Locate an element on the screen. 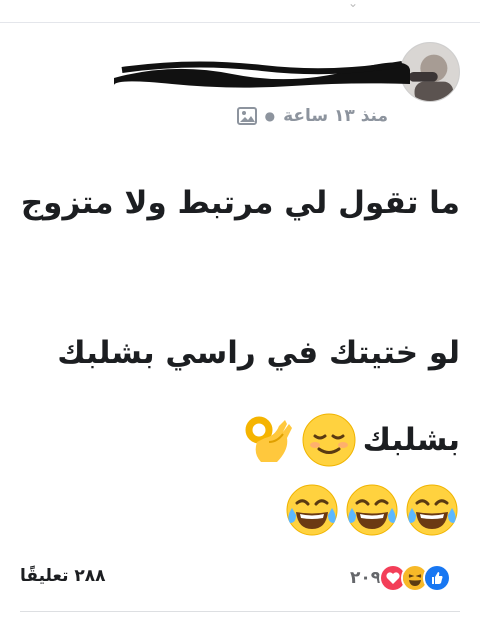 This screenshot has width=480, height=619. reactions-summary: ٢٠٩ is located at coordinates (401, 578).